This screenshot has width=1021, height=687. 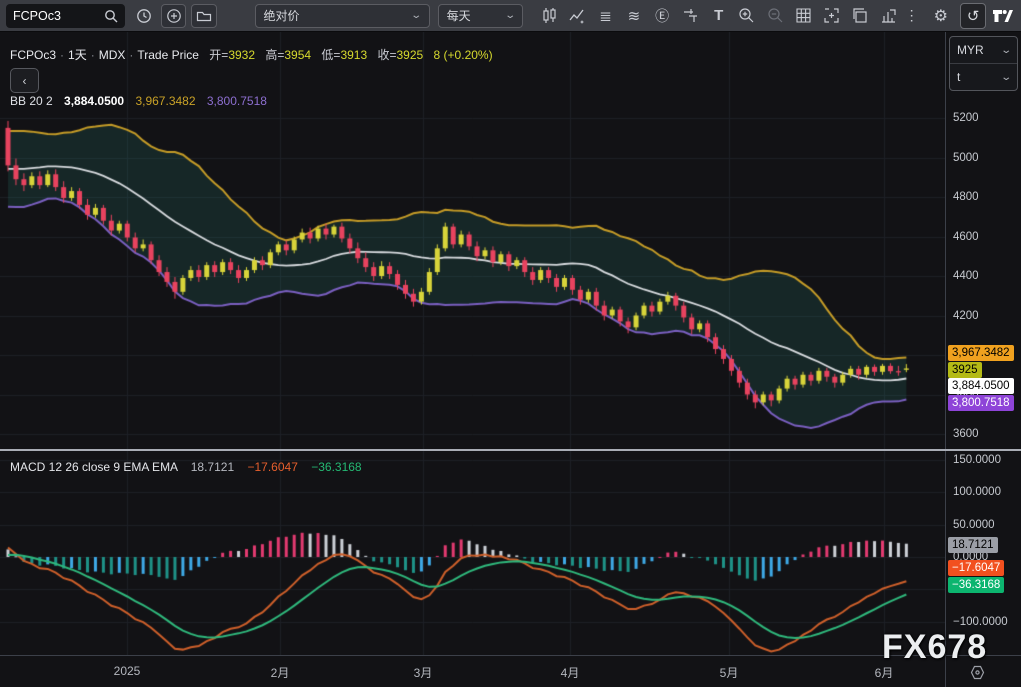 I want to click on price-badge: 3,884.0500, so click(x=981, y=386).